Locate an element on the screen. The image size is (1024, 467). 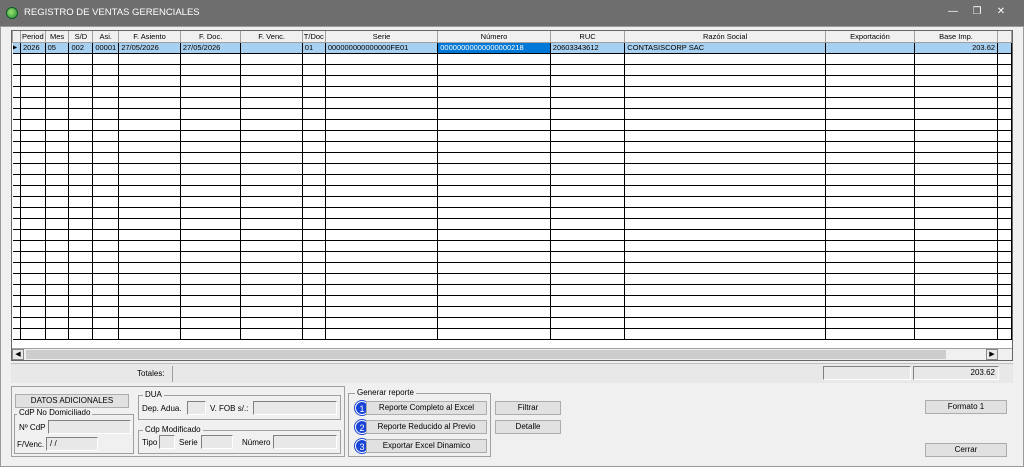
cell-sd: 002 is located at coordinates (81, 48).